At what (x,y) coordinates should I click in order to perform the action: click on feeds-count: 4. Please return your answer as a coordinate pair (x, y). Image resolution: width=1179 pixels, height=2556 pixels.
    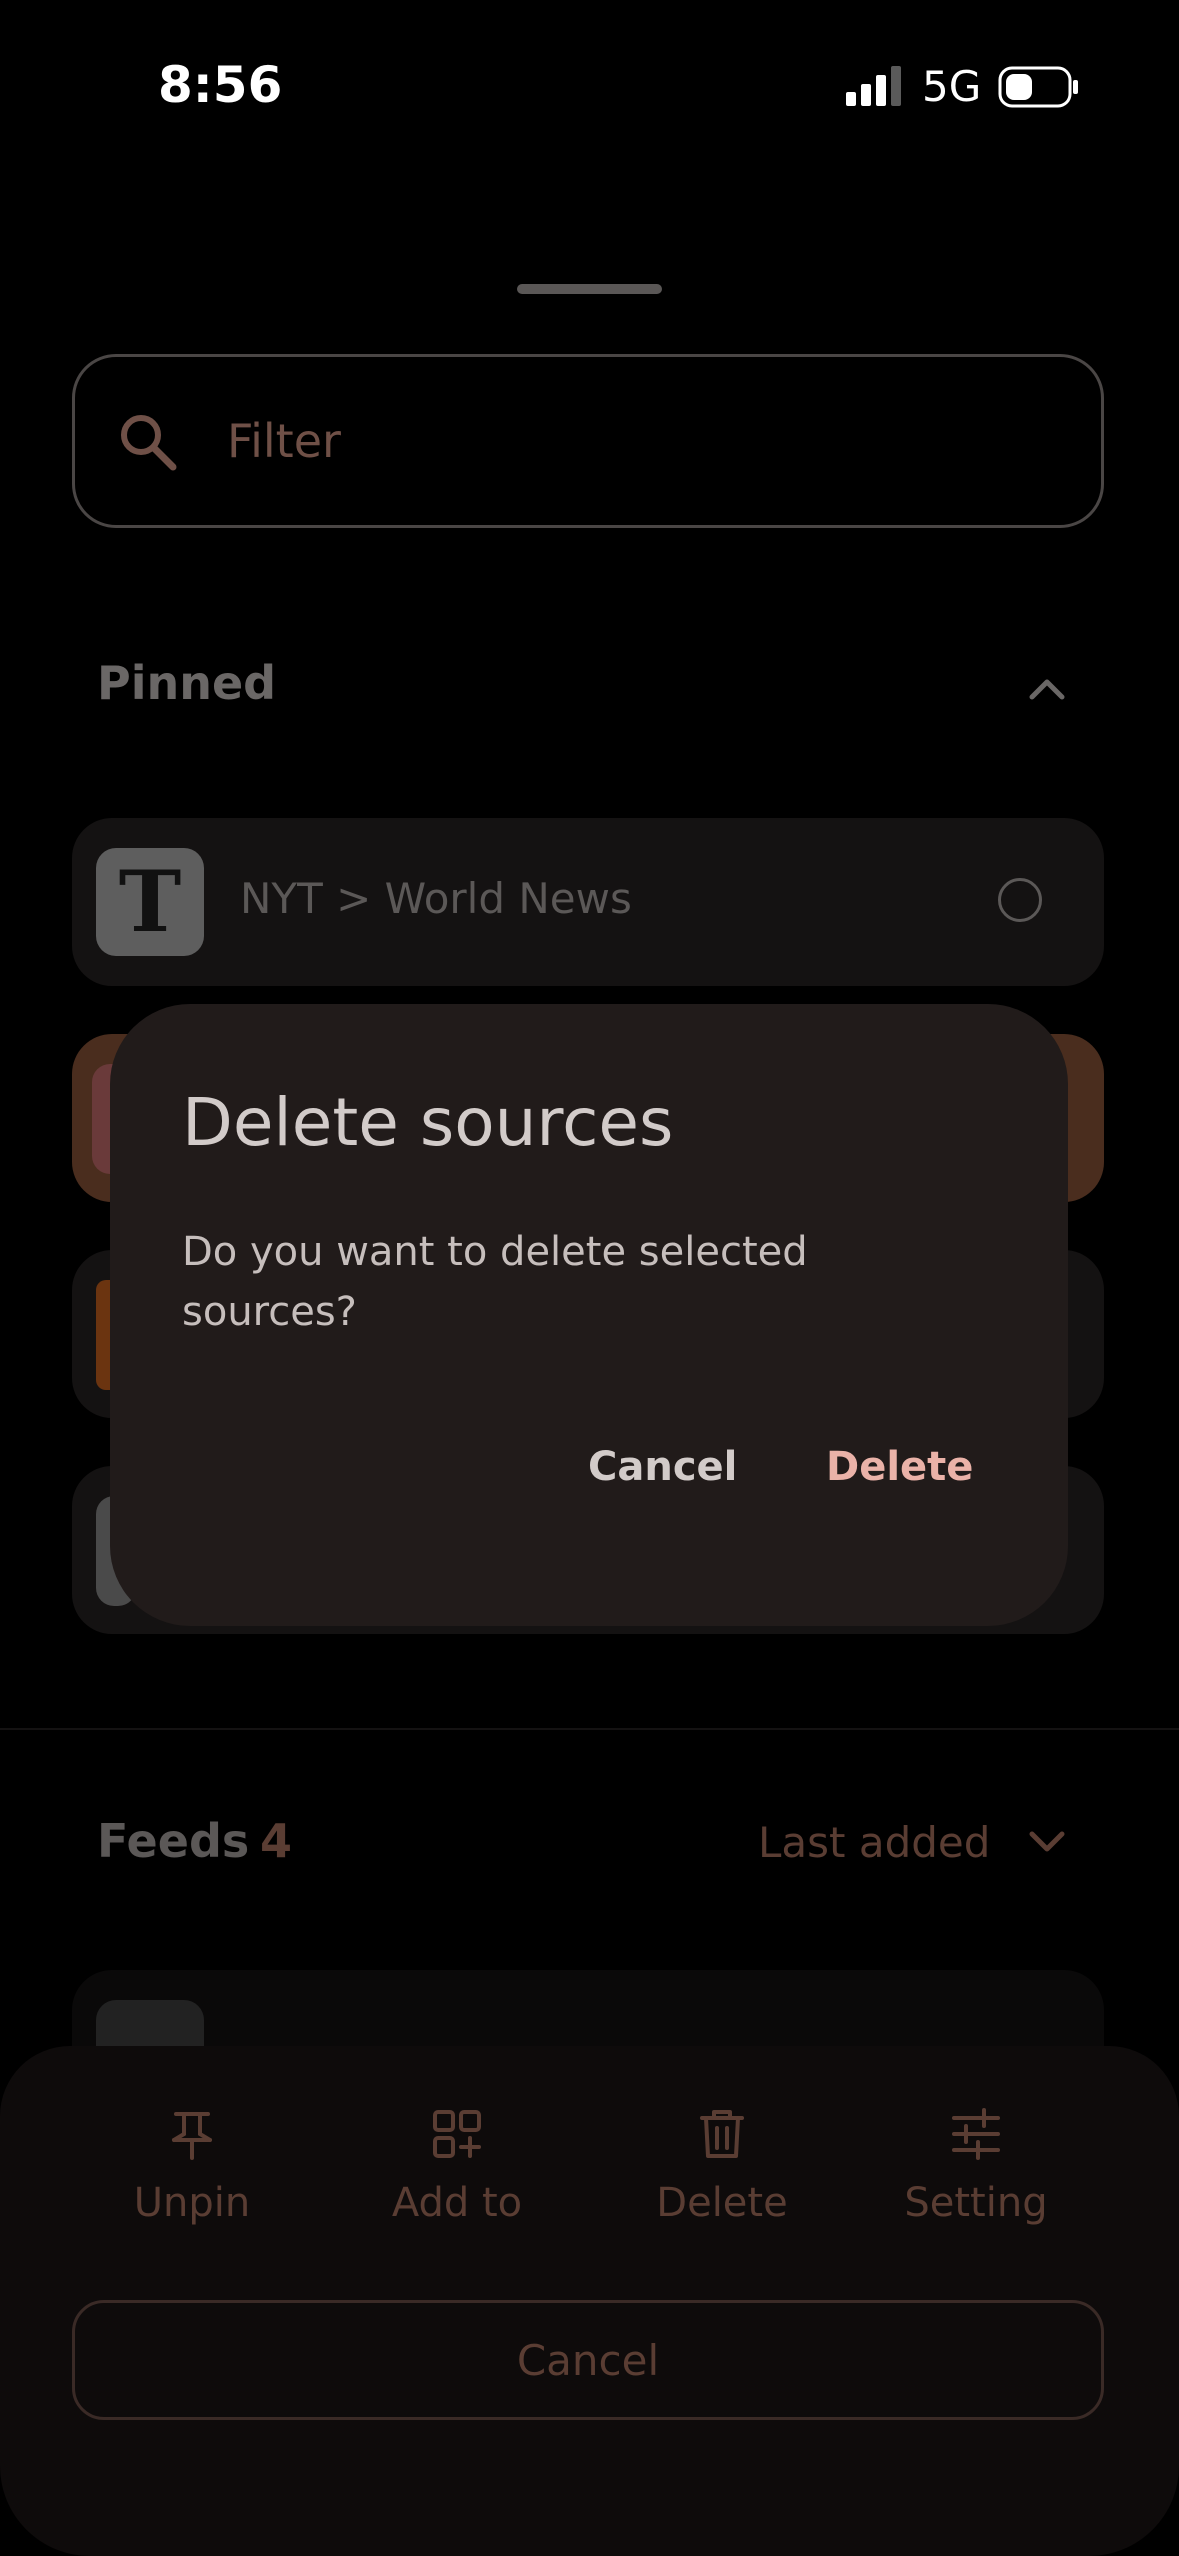
    Looking at the image, I should click on (276, 1841).